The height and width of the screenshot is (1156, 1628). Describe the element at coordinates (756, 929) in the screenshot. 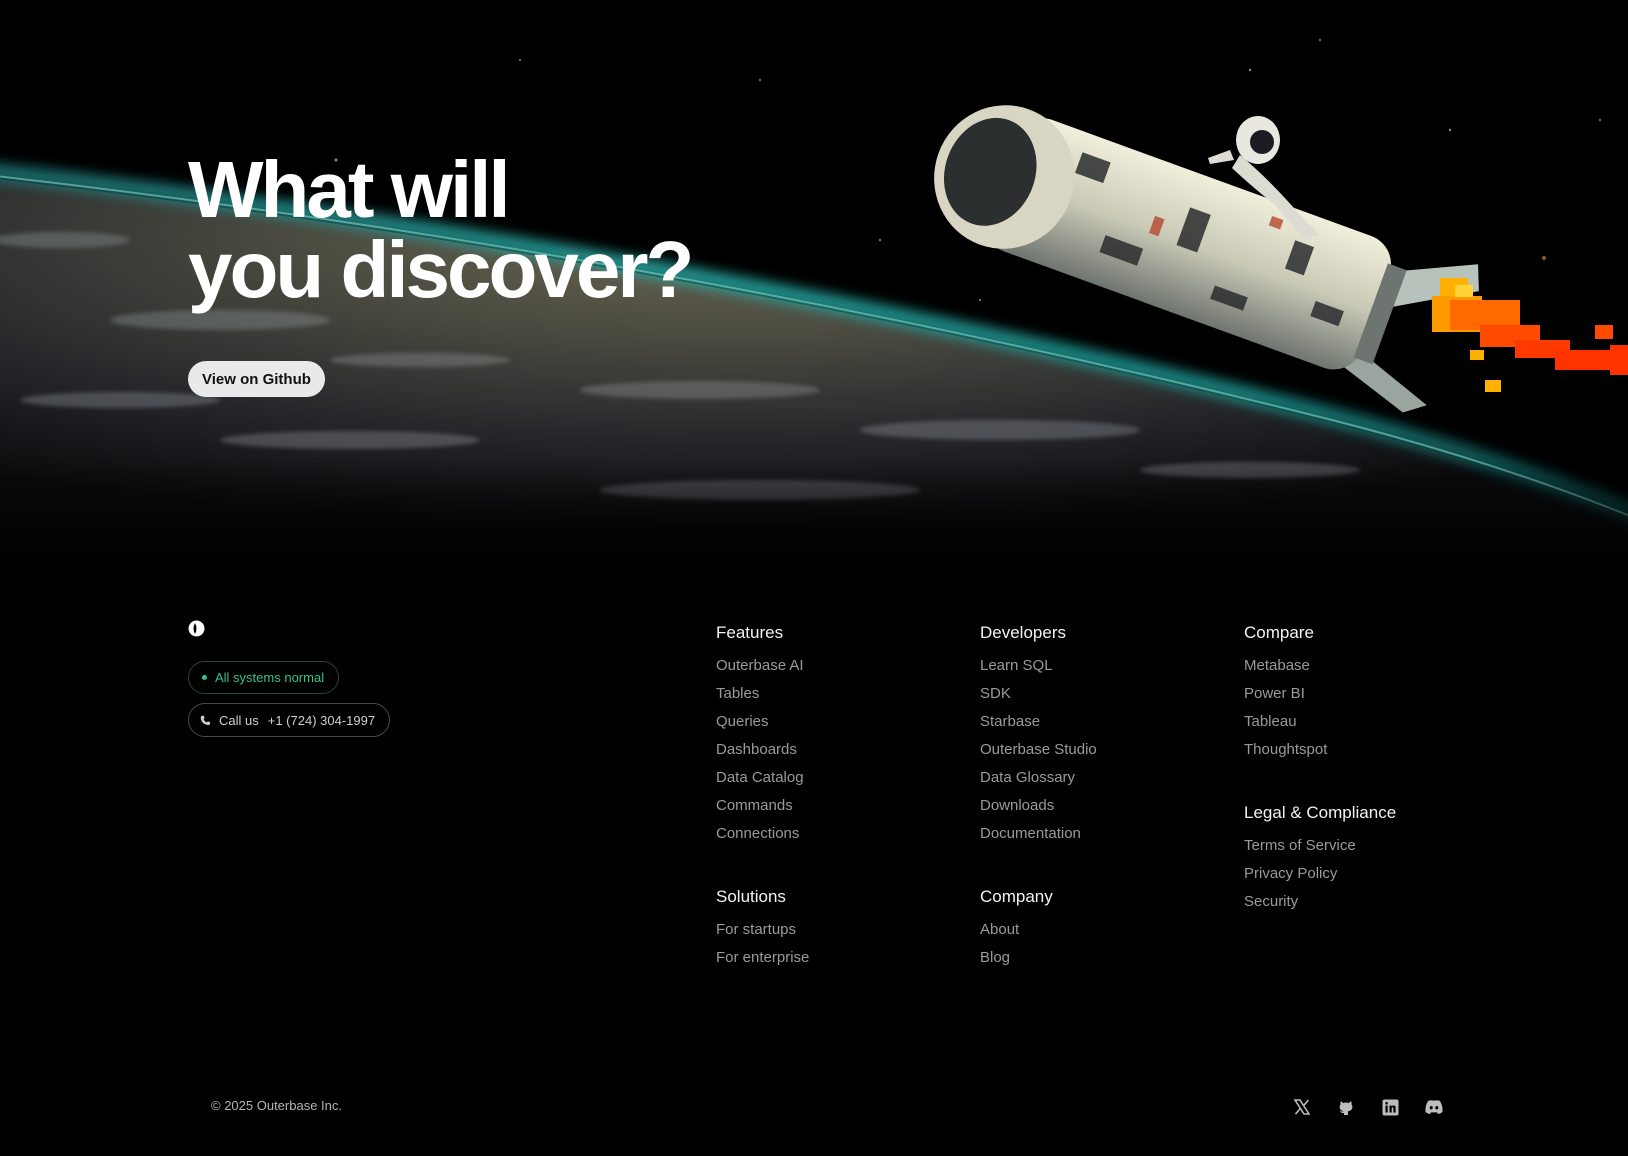

I see `footer-link-for-startups: For startups` at that location.